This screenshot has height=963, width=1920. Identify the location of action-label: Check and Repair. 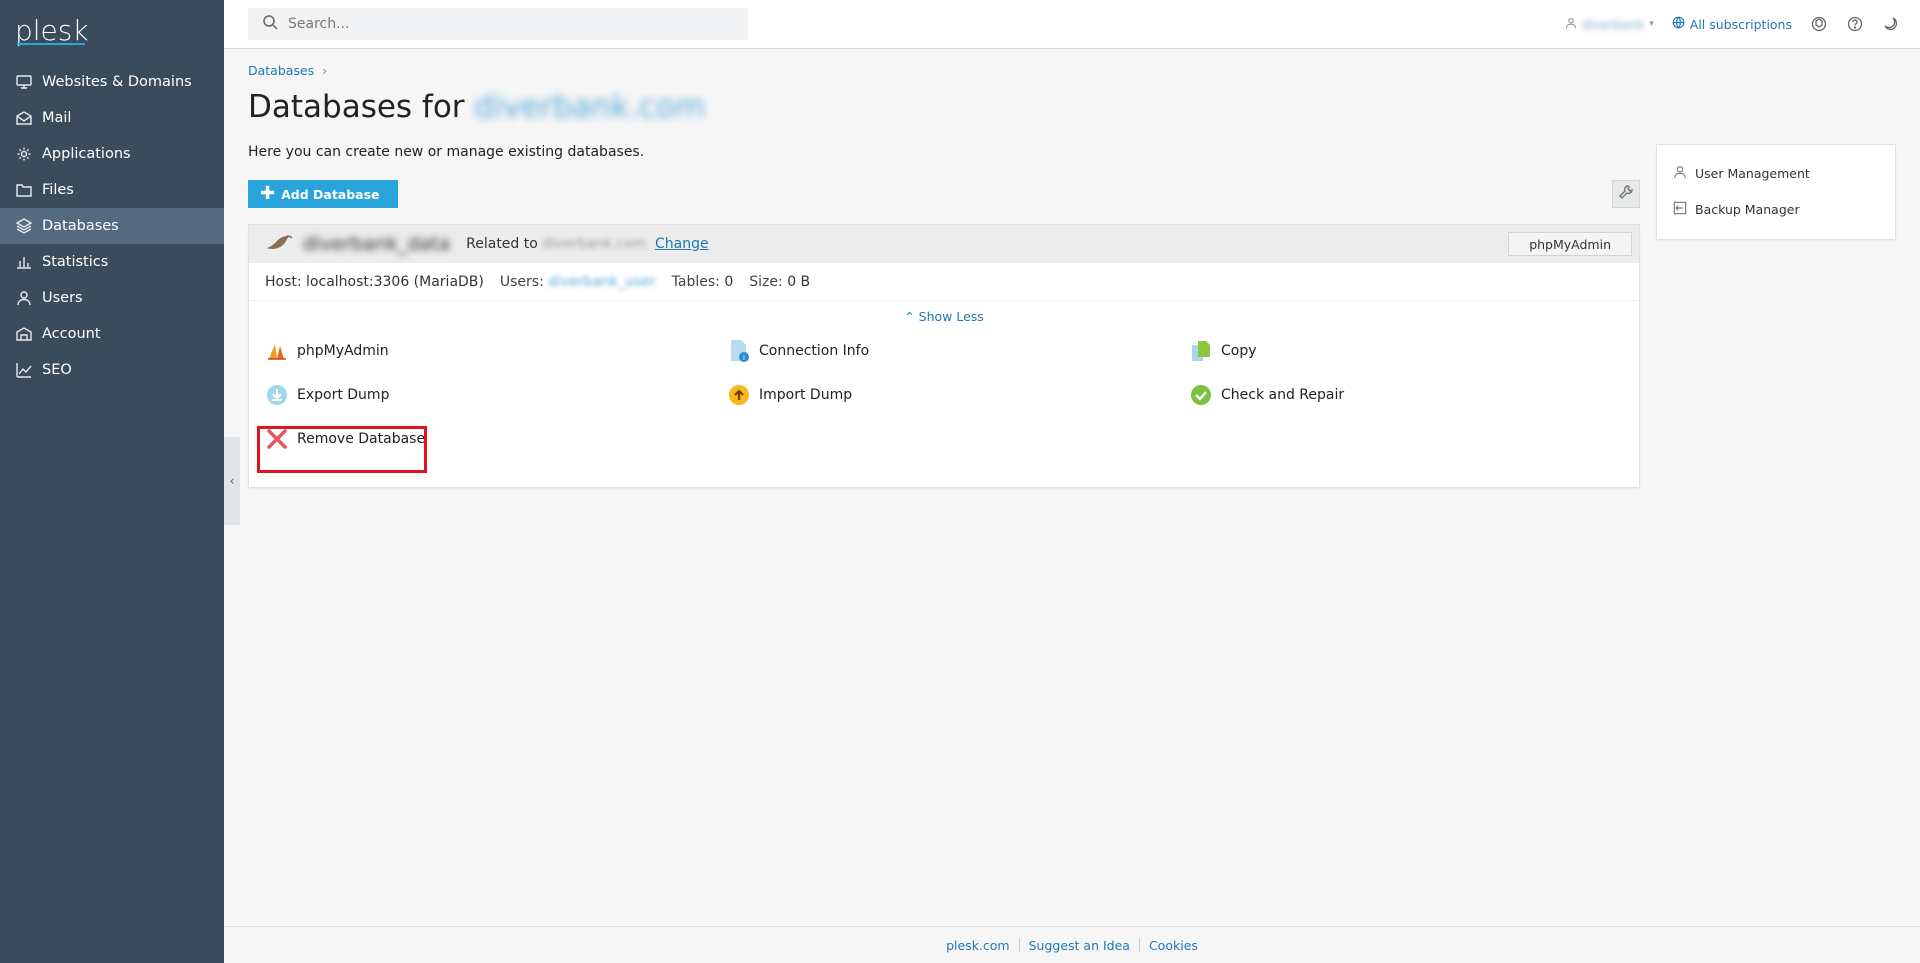
(1283, 395).